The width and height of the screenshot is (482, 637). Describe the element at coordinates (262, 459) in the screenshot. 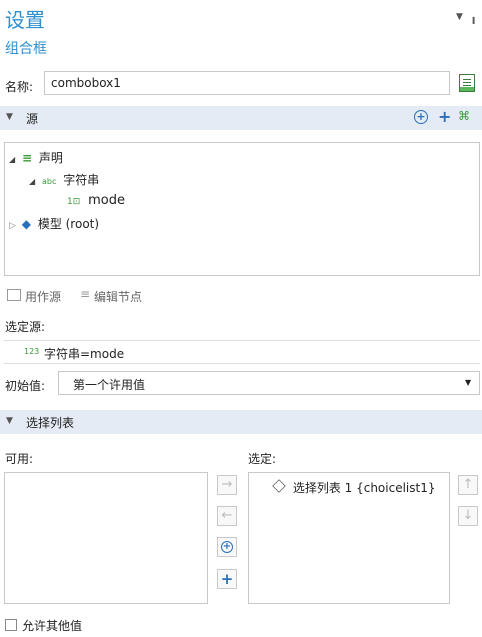

I see `selected-label: 选定:` at that location.